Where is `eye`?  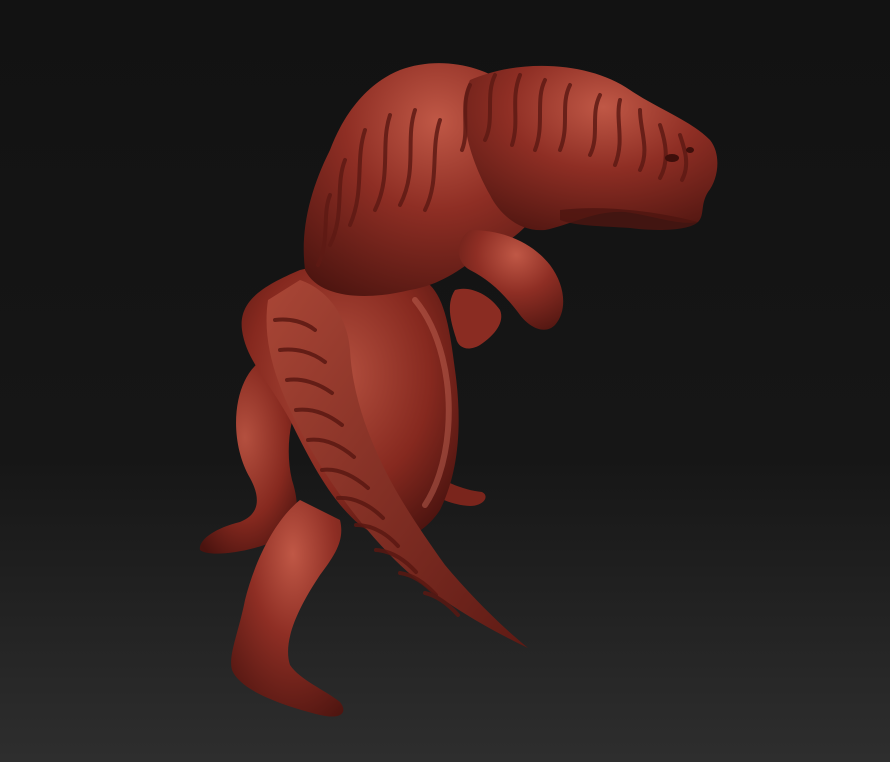
eye is located at coordinates (672, 158).